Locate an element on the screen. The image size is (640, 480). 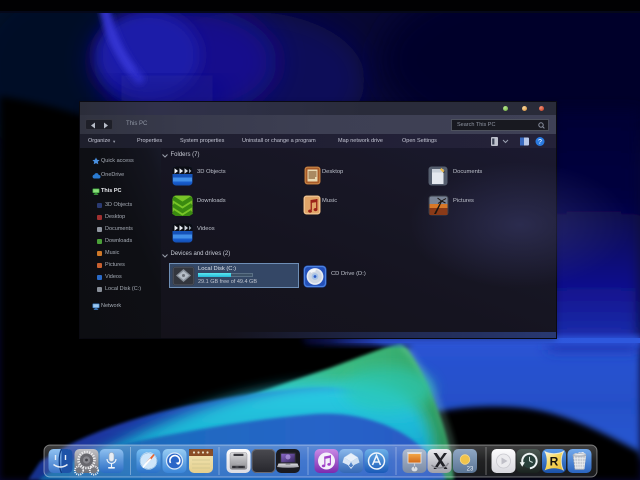
svg-text: R is located at coordinates (554, 462).